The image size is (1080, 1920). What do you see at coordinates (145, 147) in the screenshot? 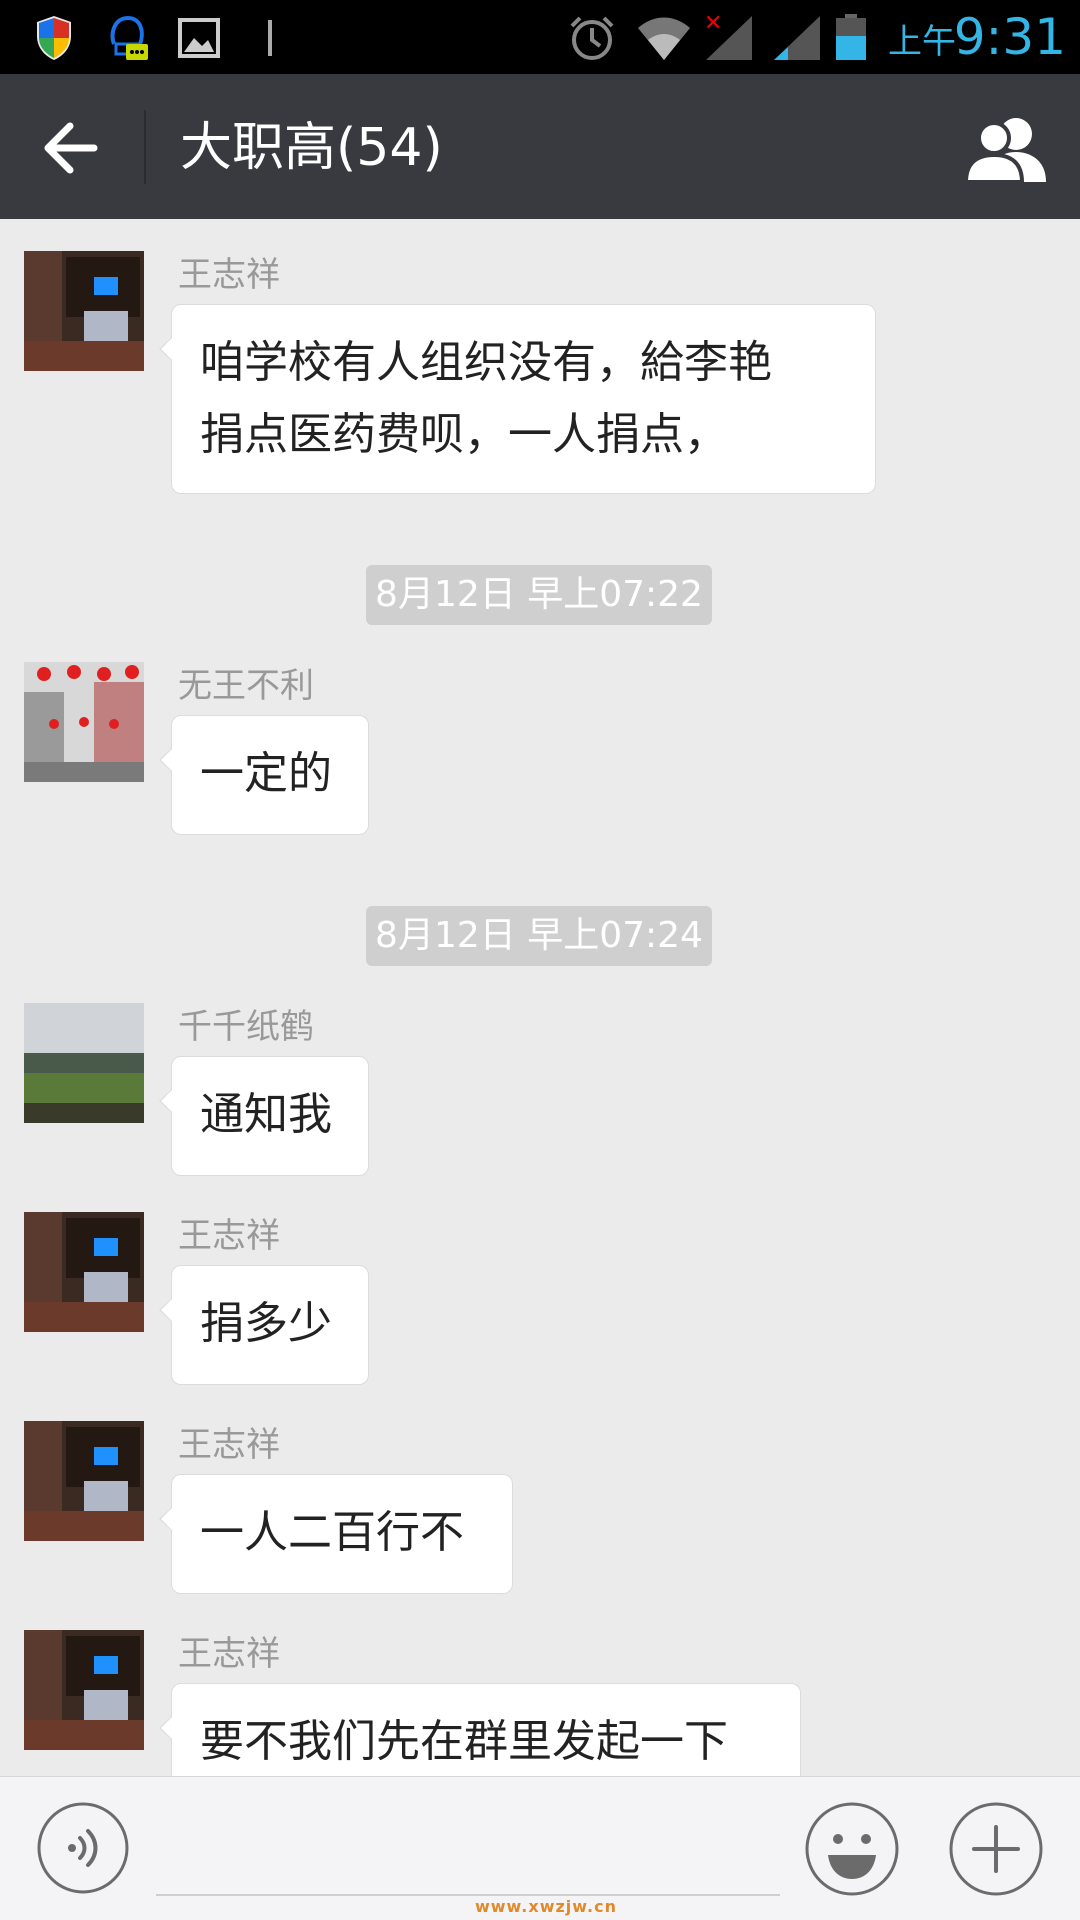
I see `header-divider` at bounding box center [145, 147].